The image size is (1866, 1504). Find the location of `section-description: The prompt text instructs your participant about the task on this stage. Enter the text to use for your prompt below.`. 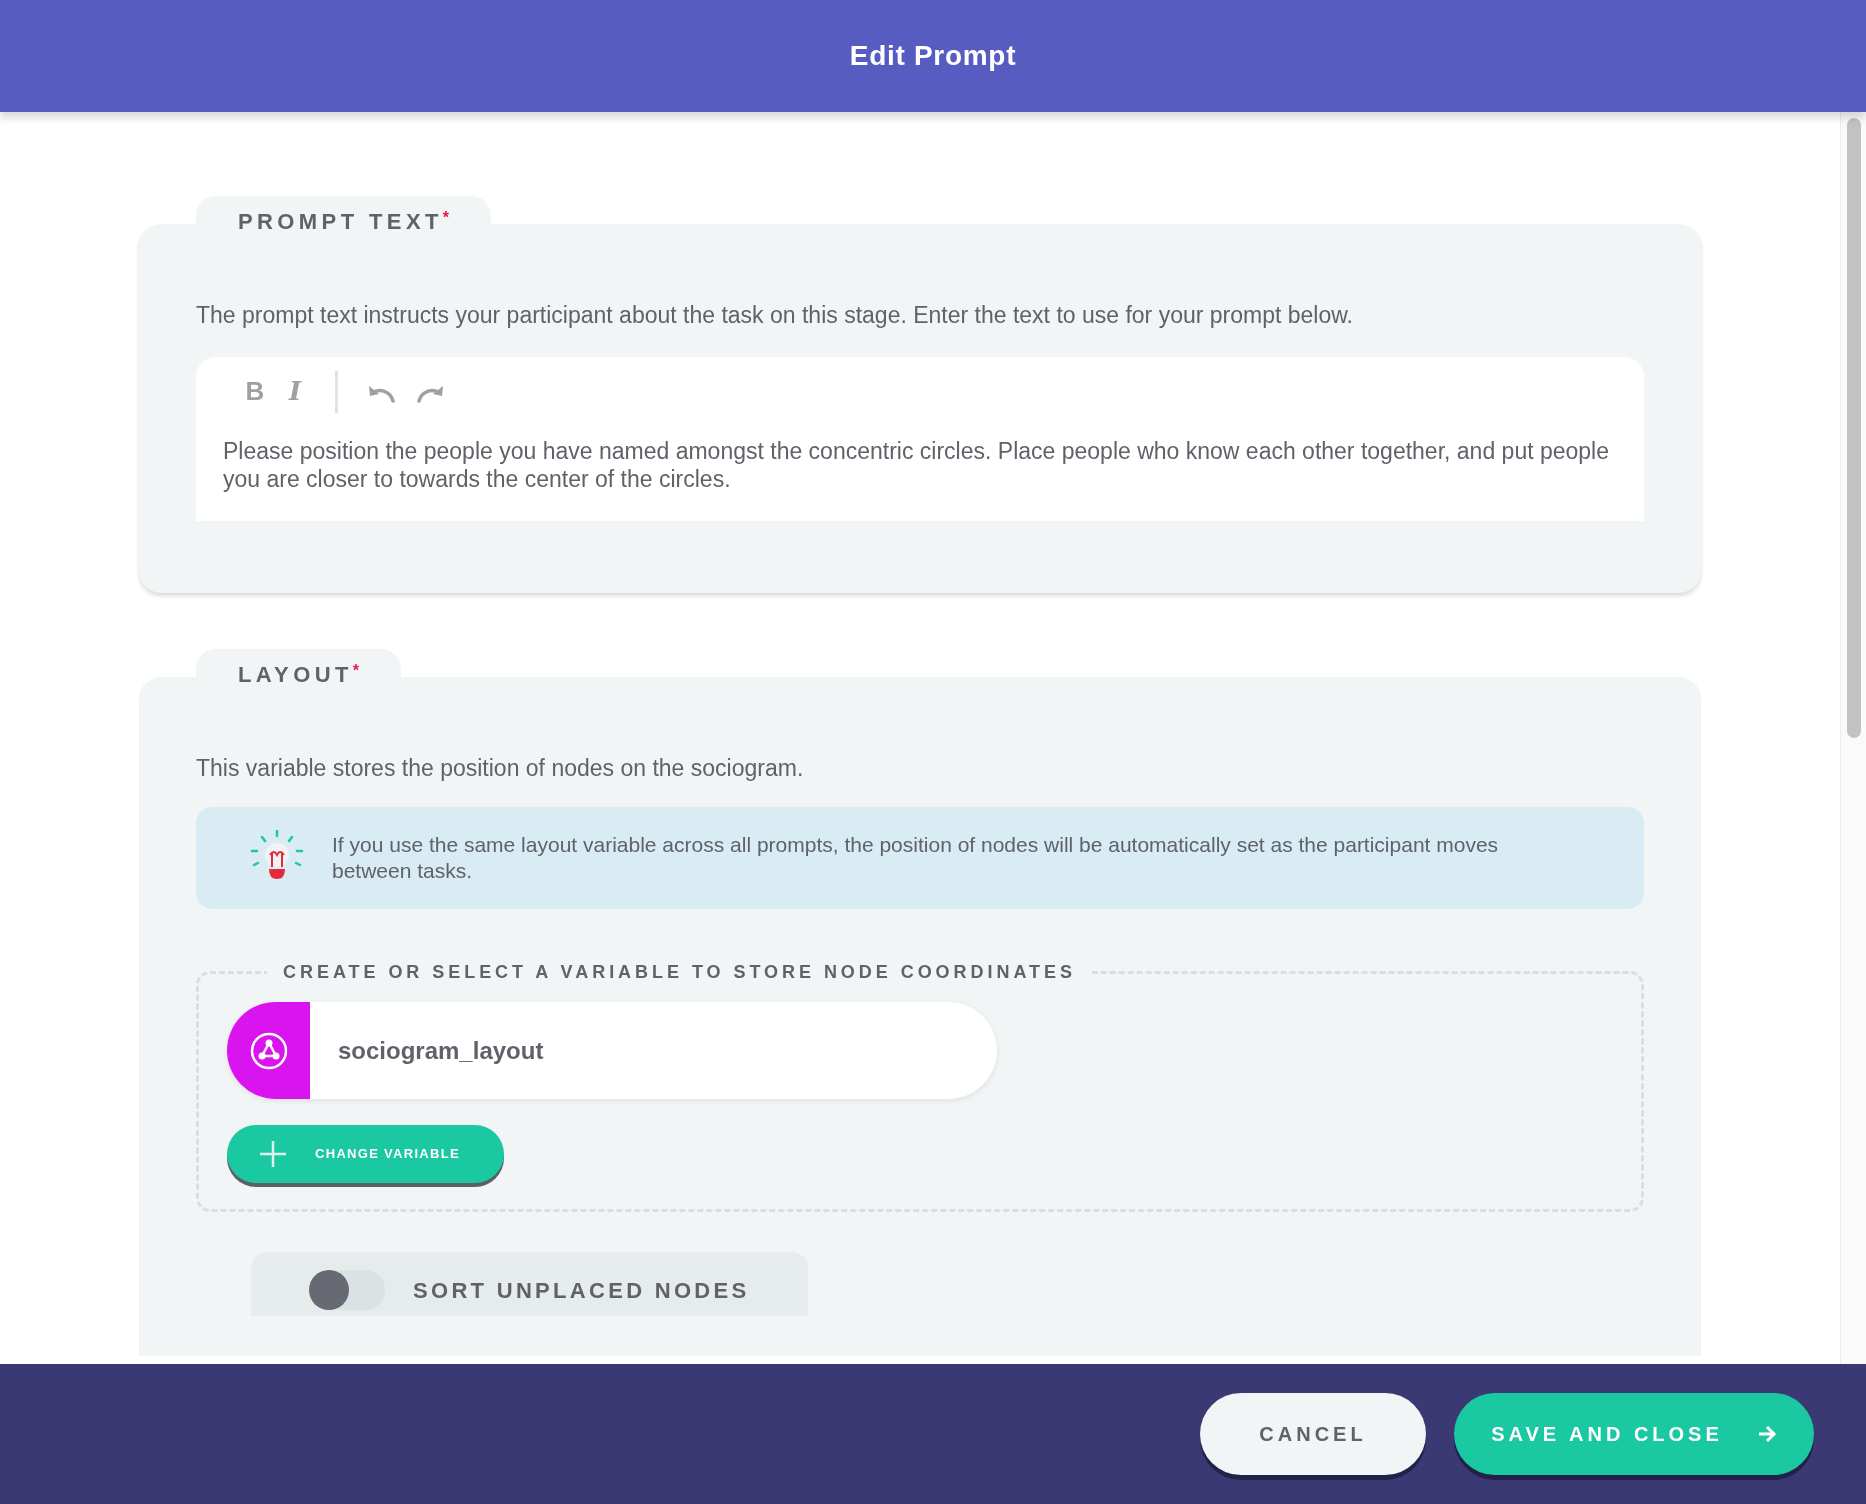

section-description: The prompt text instructs your participant about the task on this stage. Enter the text to use for your prompt below. is located at coordinates (775, 315).